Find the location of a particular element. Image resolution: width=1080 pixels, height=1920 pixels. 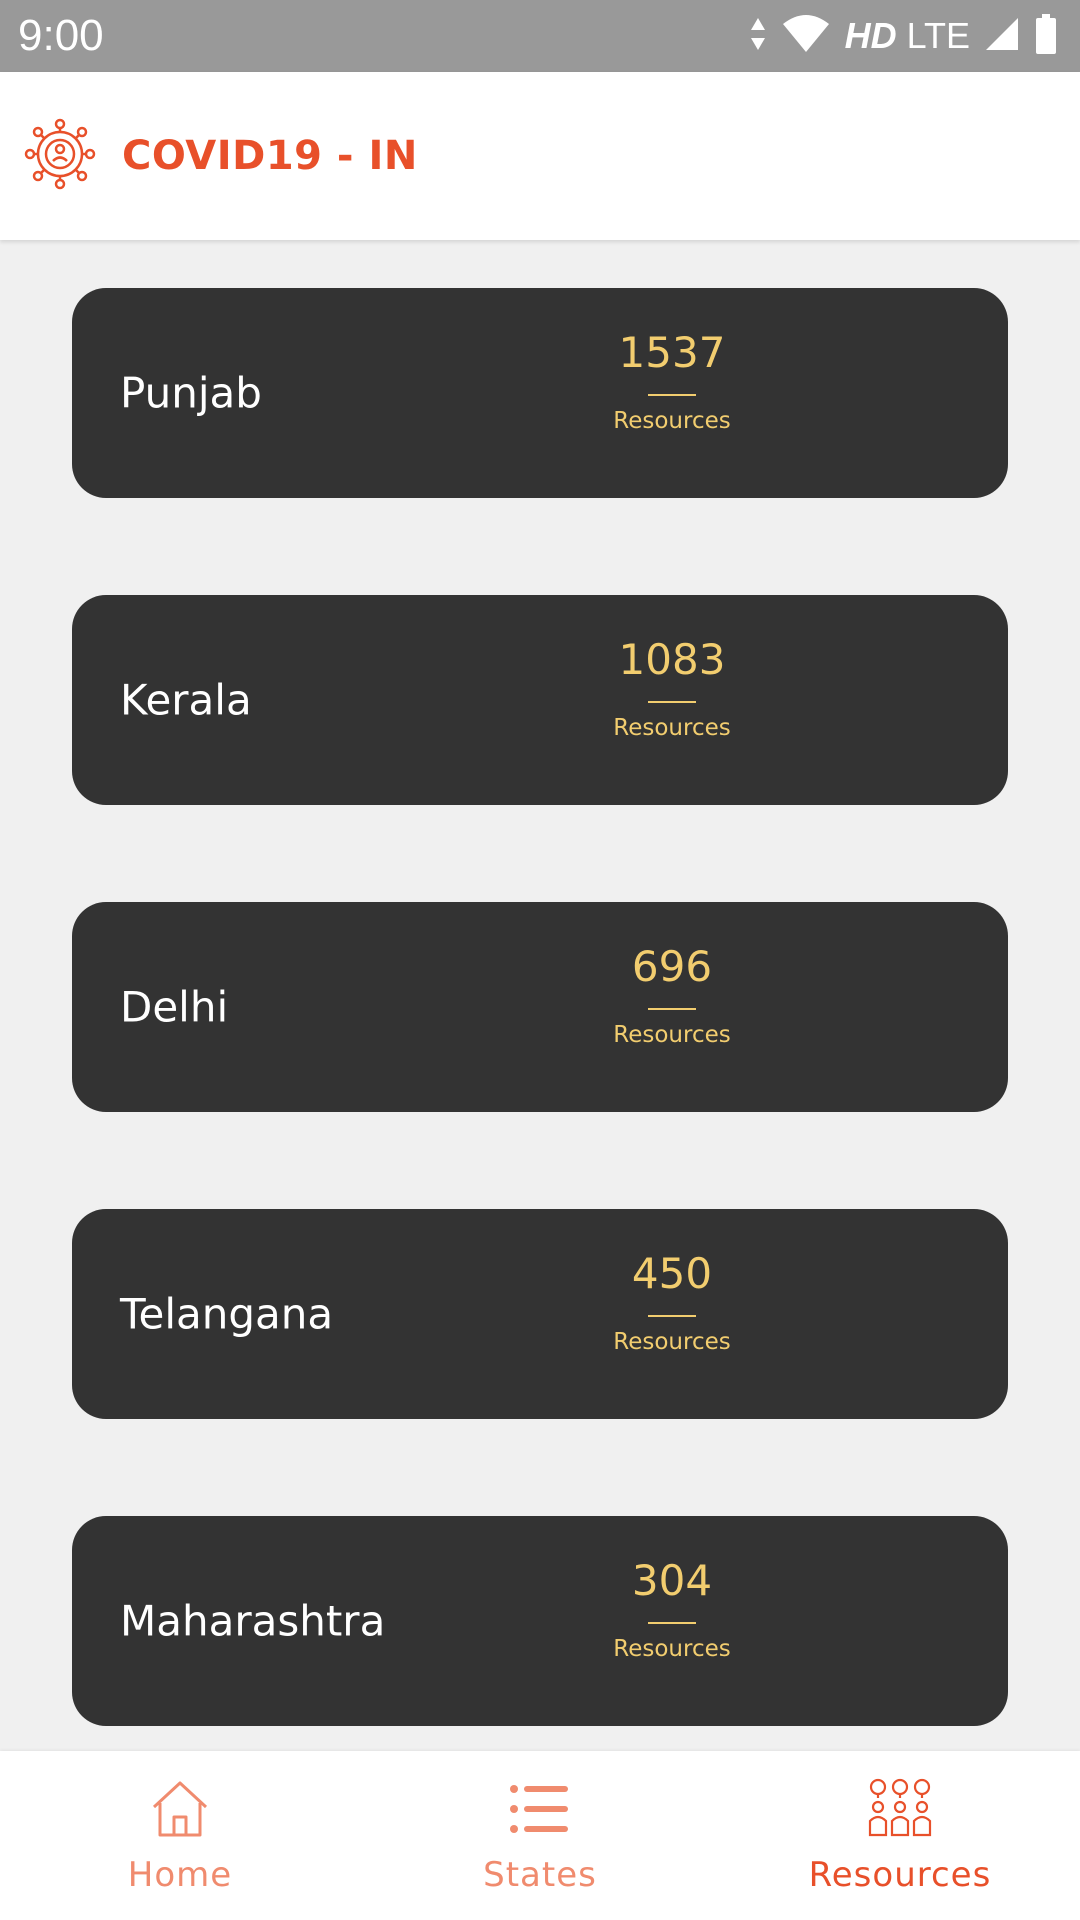

signal-icon is located at coordinates (1002, 36).